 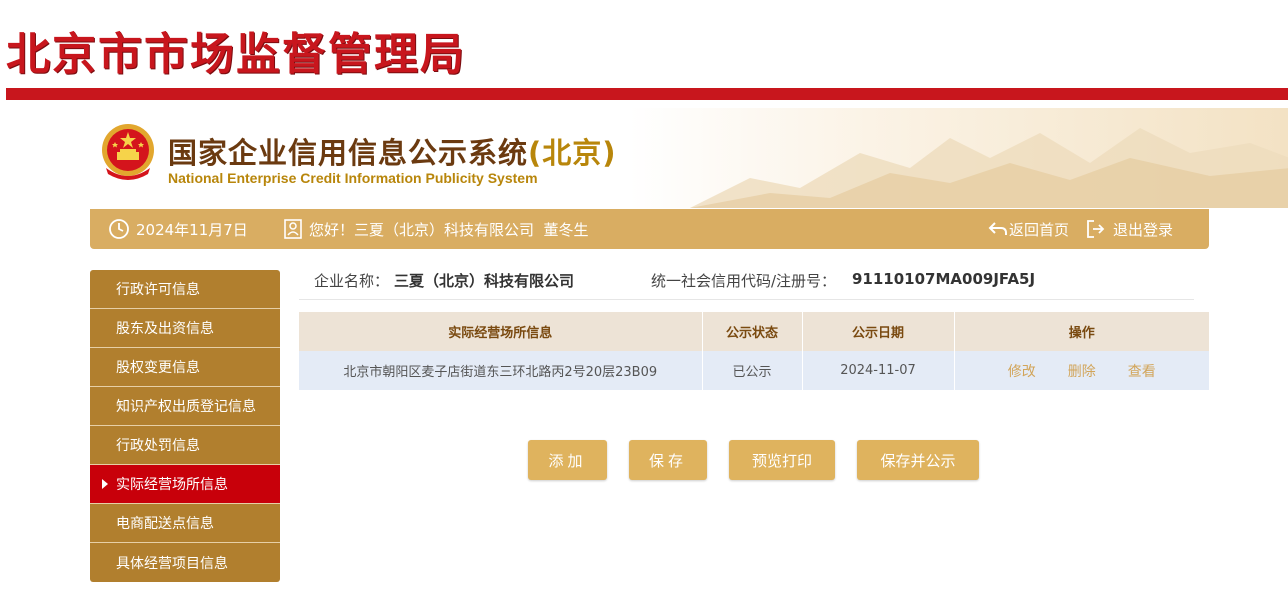 I want to click on logout-label: 退出登录, so click(x=1143, y=229).